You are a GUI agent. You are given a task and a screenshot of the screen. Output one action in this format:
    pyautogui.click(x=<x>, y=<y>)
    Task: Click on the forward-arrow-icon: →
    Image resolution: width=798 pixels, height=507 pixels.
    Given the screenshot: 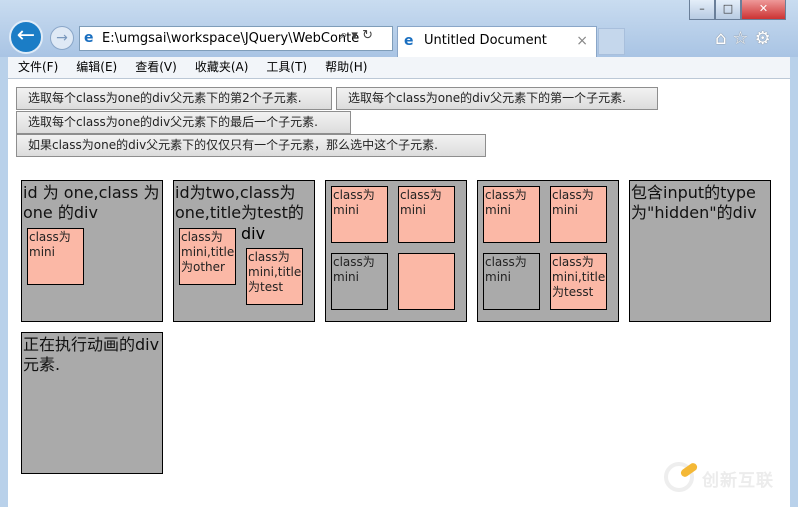 What is the action you would take?
    pyautogui.click(x=62, y=38)
    